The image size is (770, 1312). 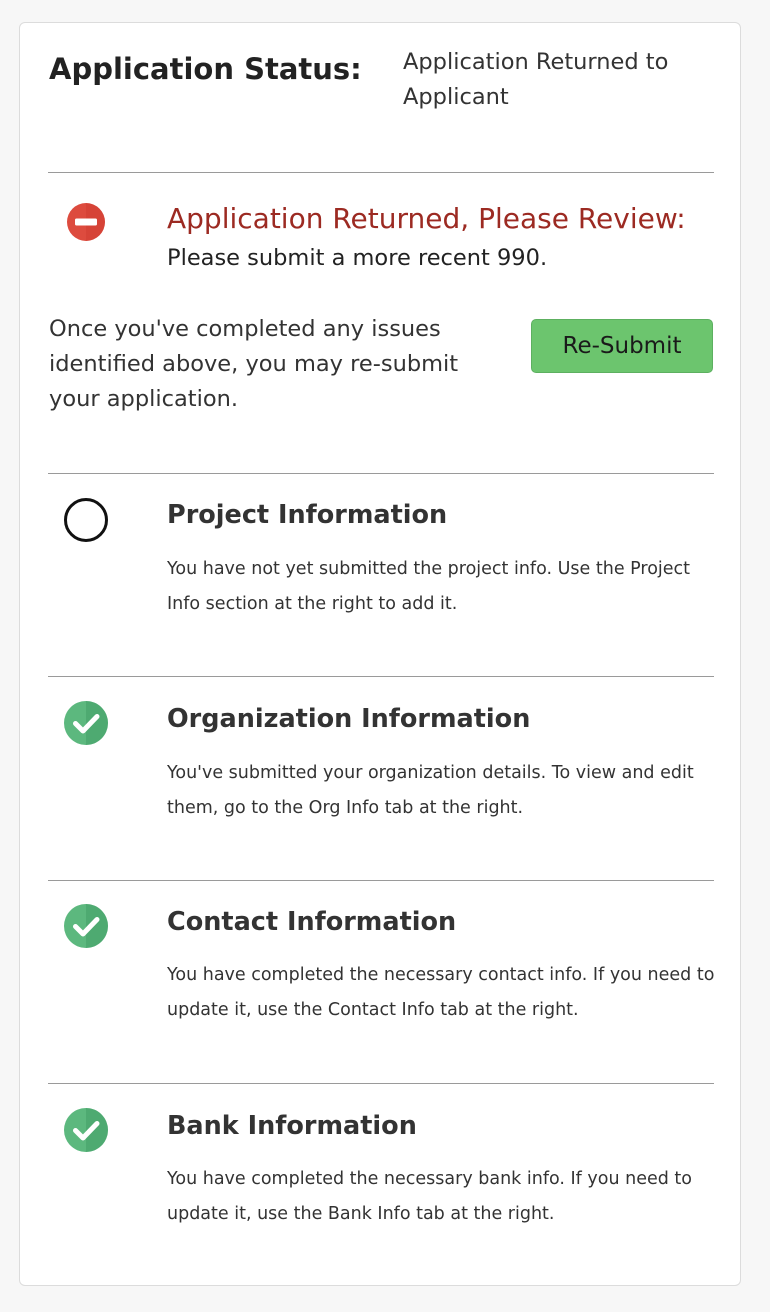 I want to click on section-title-contact: Contact Information, so click(x=312, y=922).